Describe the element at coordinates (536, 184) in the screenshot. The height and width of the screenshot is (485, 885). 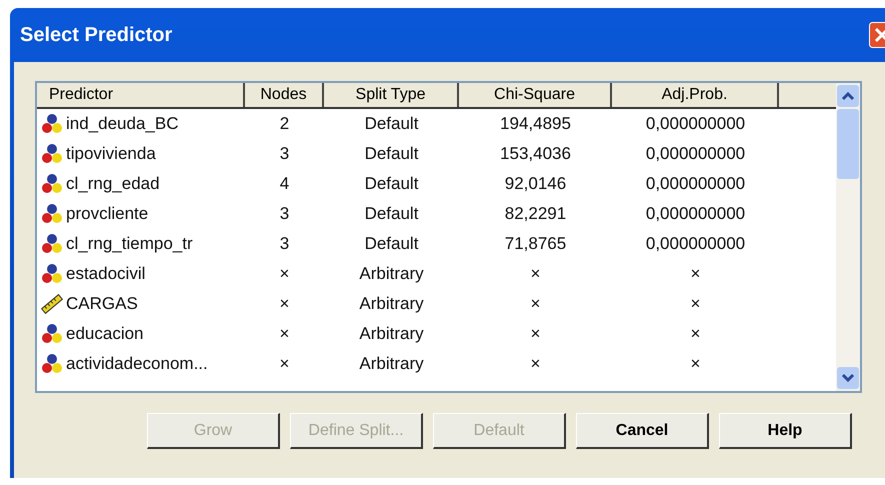
I see `table-cell-text: 92,0146` at that location.